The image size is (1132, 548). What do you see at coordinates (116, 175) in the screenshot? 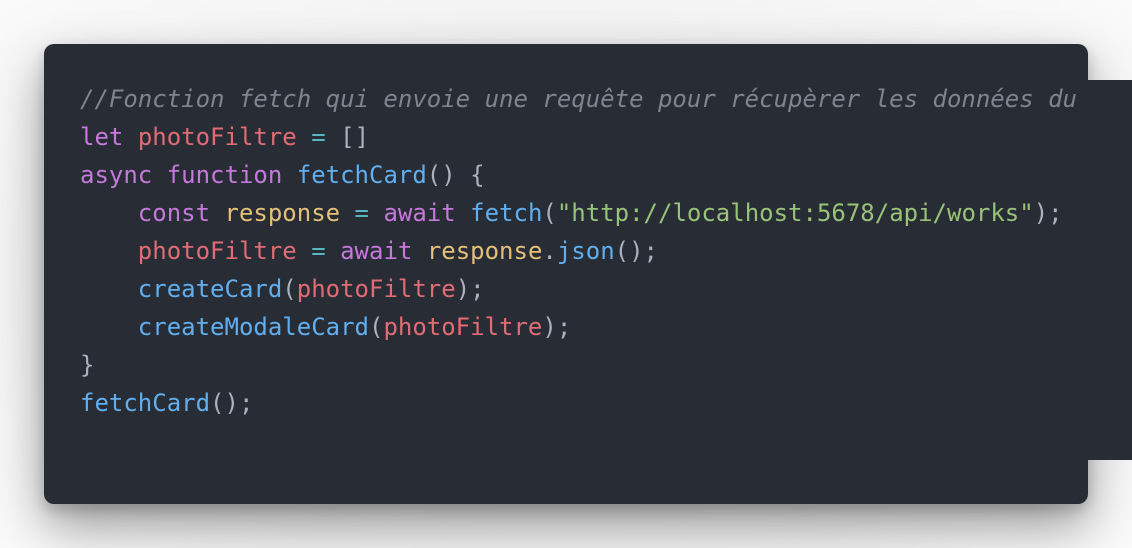
I see `keyword-token: async` at bounding box center [116, 175].